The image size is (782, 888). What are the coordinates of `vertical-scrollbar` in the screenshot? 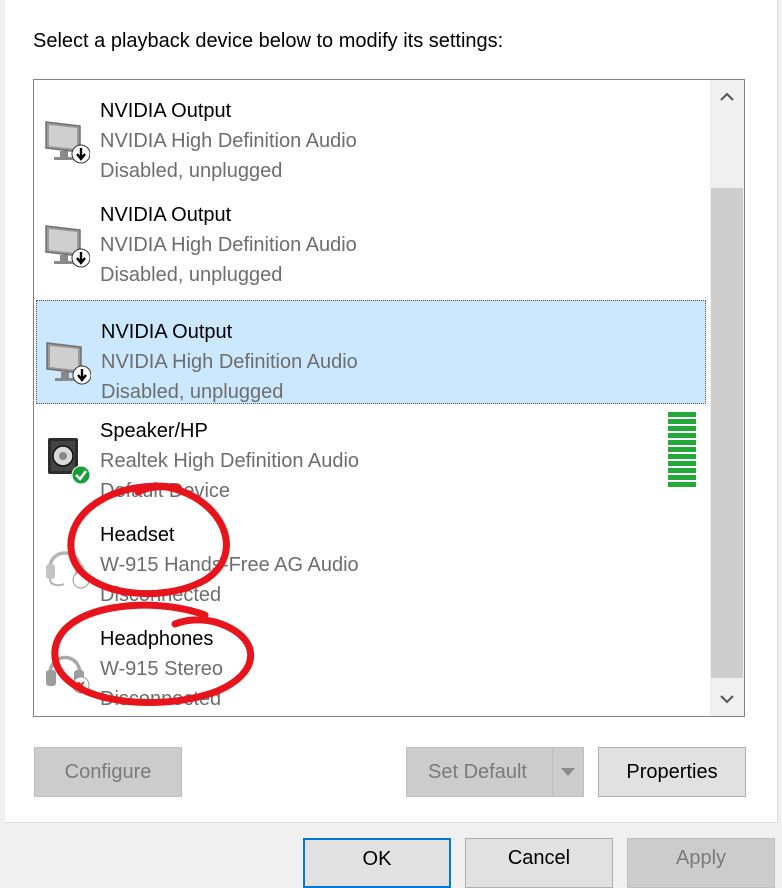 It's located at (727, 398).